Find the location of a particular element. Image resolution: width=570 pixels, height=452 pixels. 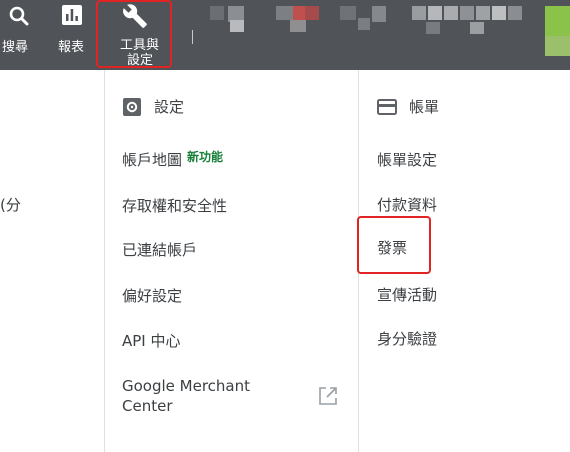

left-text-fragment: (分 is located at coordinates (10, 205).